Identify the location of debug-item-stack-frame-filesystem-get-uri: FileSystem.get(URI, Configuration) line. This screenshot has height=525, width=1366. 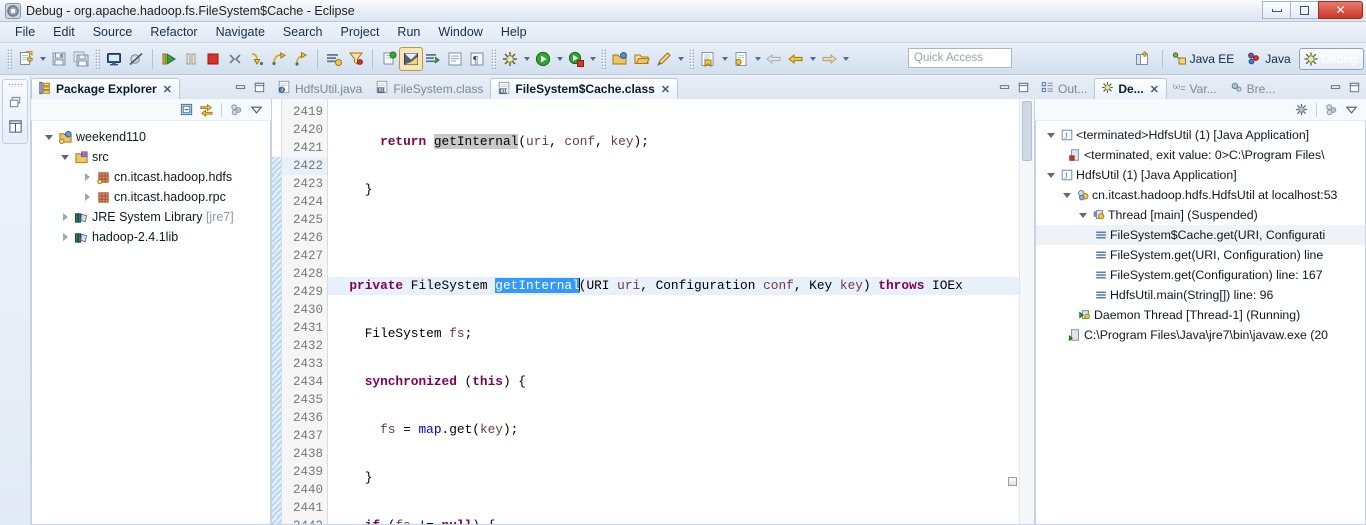
(1200, 255).